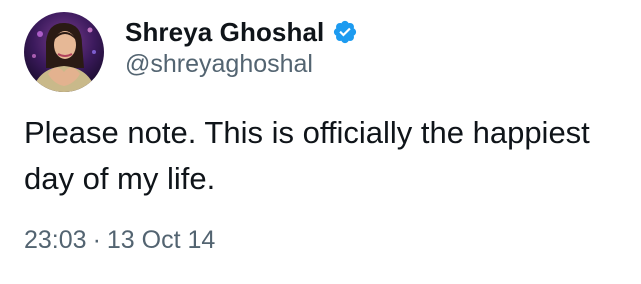  Describe the element at coordinates (224, 32) in the screenshot. I see `display-name: Shreya Ghoshal` at that location.